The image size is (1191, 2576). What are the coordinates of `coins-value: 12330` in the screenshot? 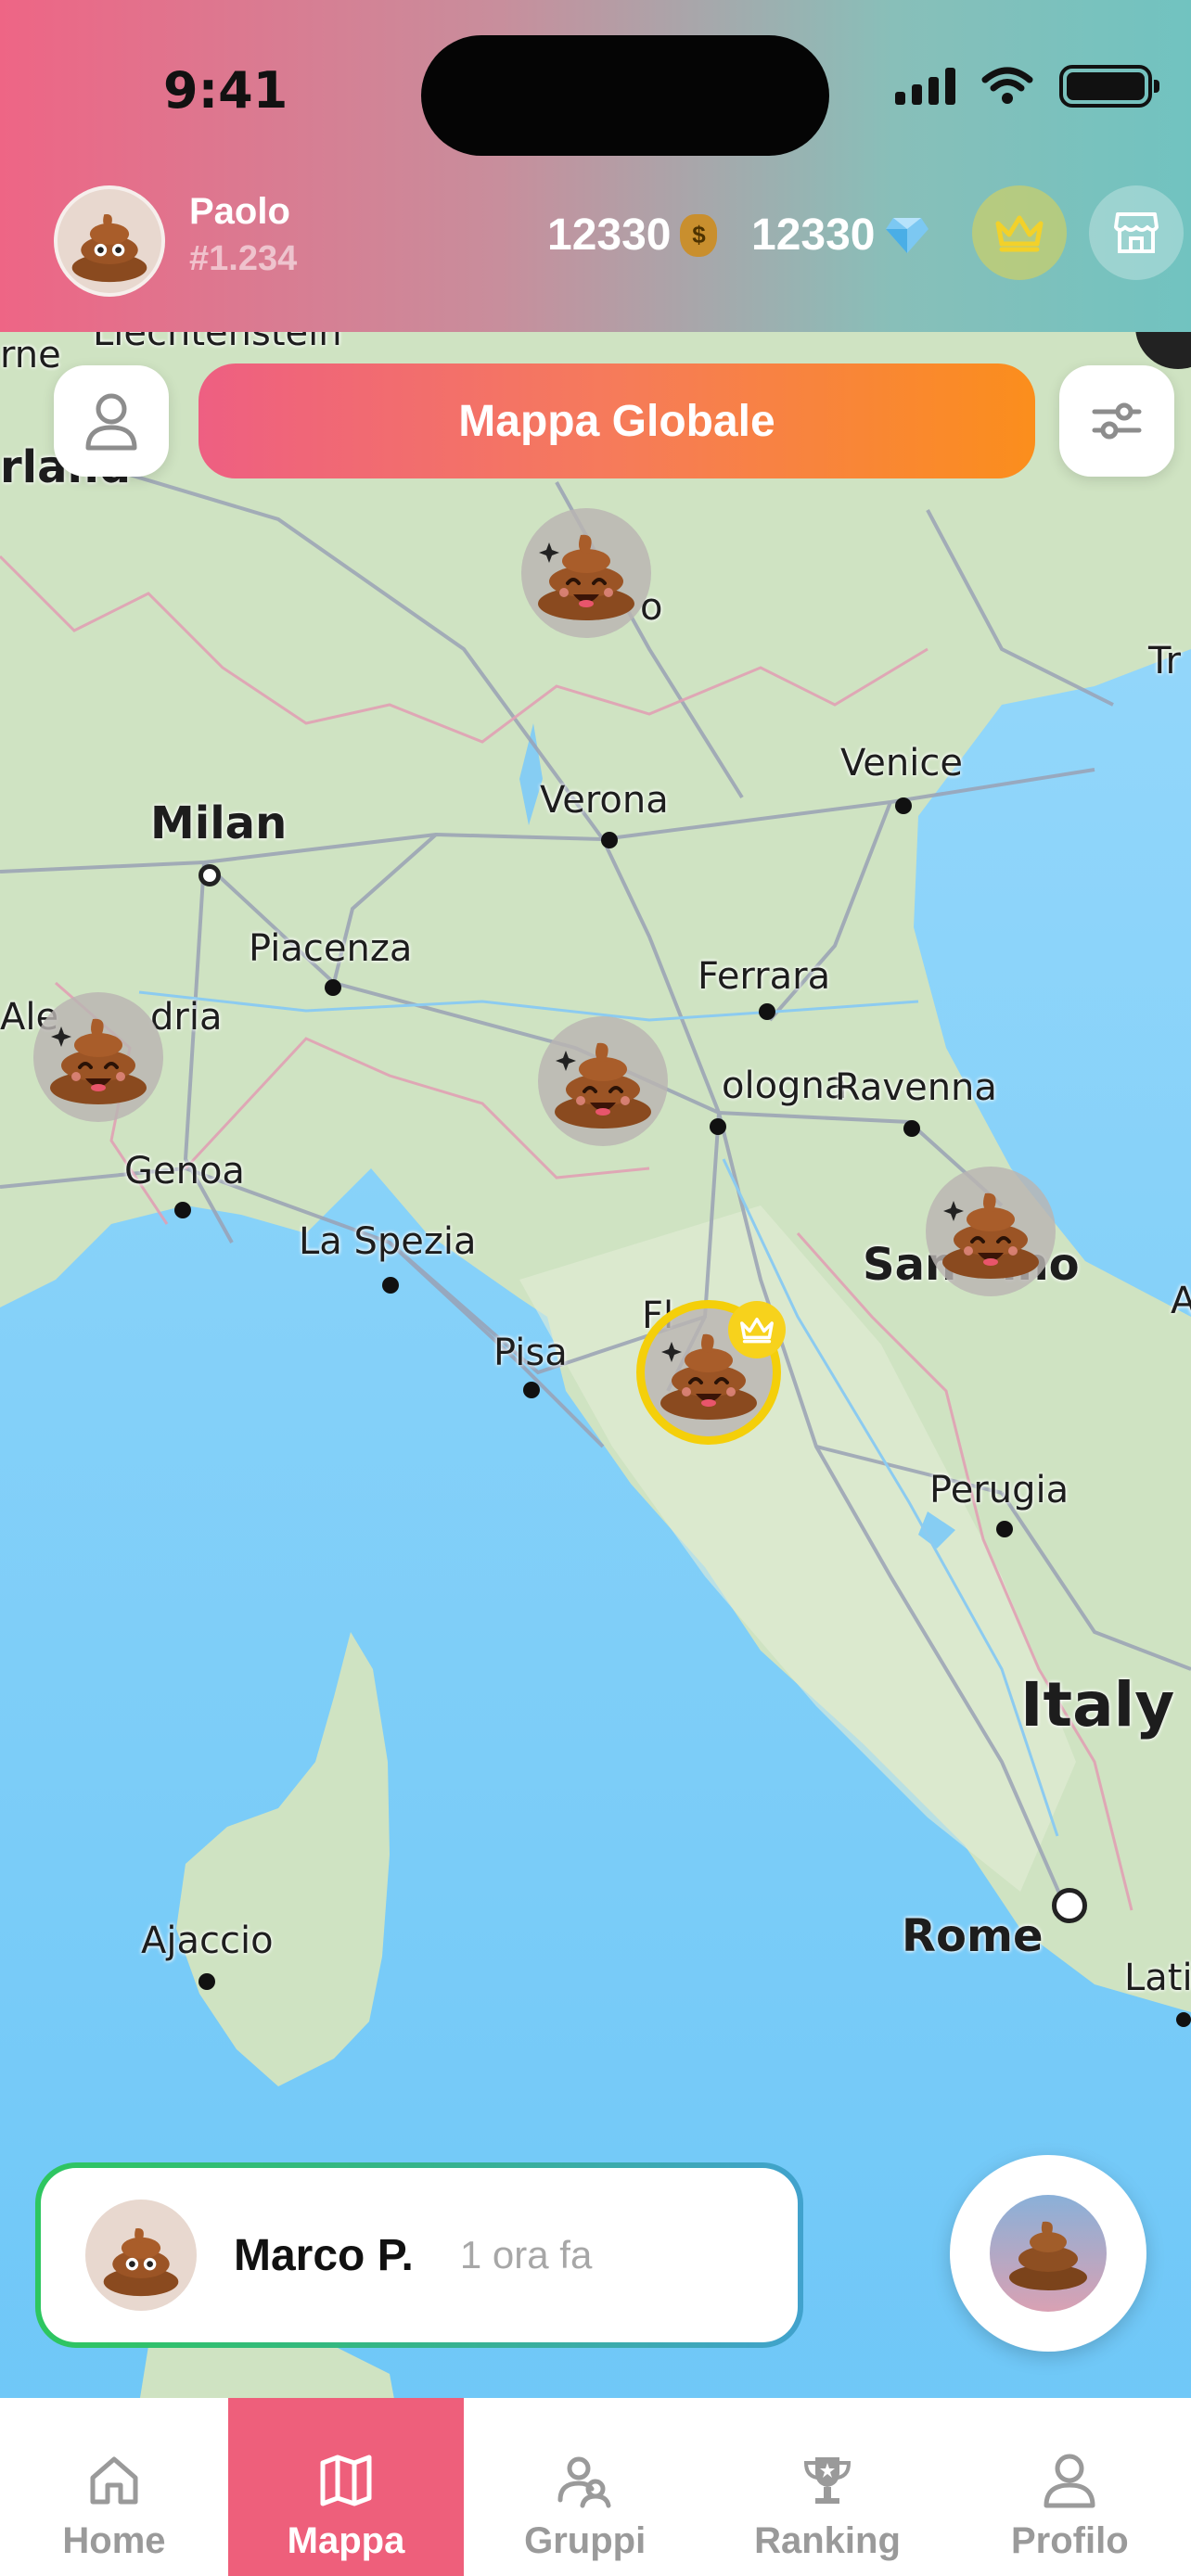 It's located at (610, 235).